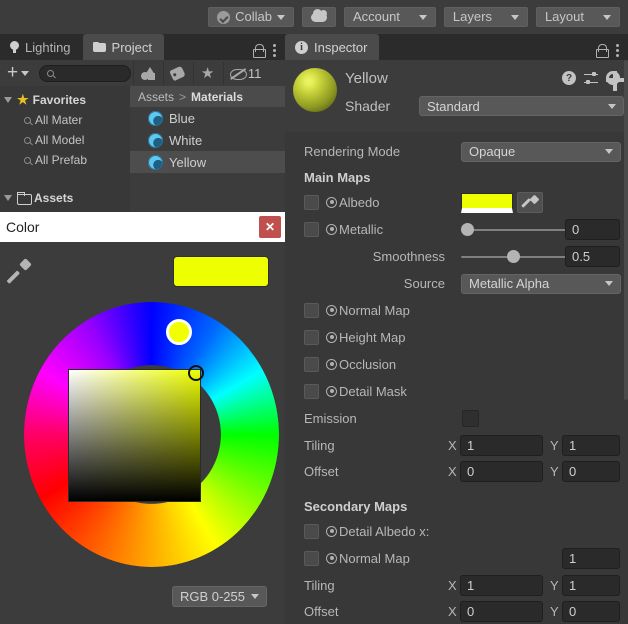 This screenshot has height=624, width=628. Describe the element at coordinates (591, 78) in the screenshot. I see `preset-icon` at that location.